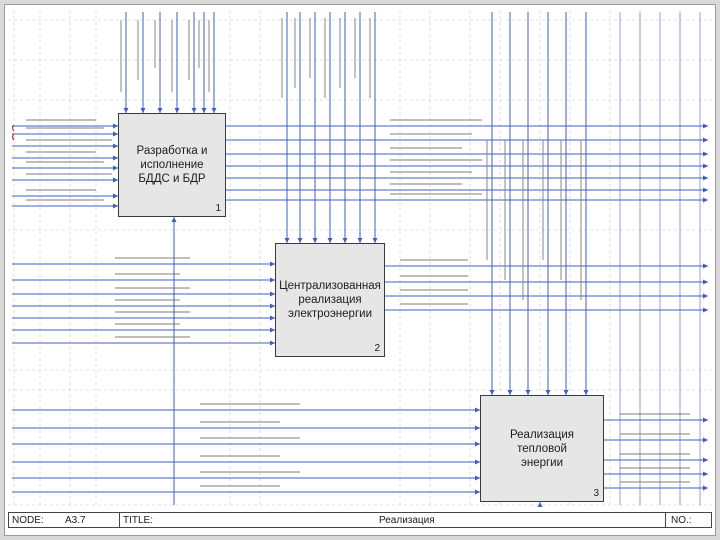 The height and width of the screenshot is (540, 720). I want to click on footer-no-label: NO.:, so click(681, 520).